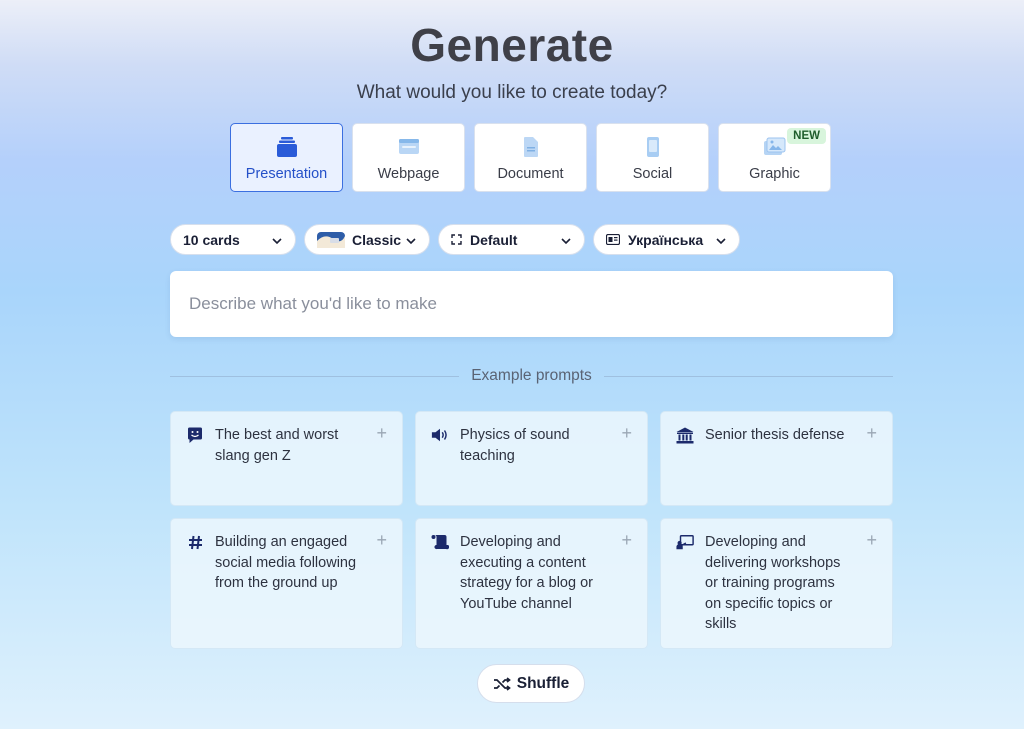 The height and width of the screenshot is (729, 1024). I want to click on type-webpage-button: Webpage, so click(408, 157).